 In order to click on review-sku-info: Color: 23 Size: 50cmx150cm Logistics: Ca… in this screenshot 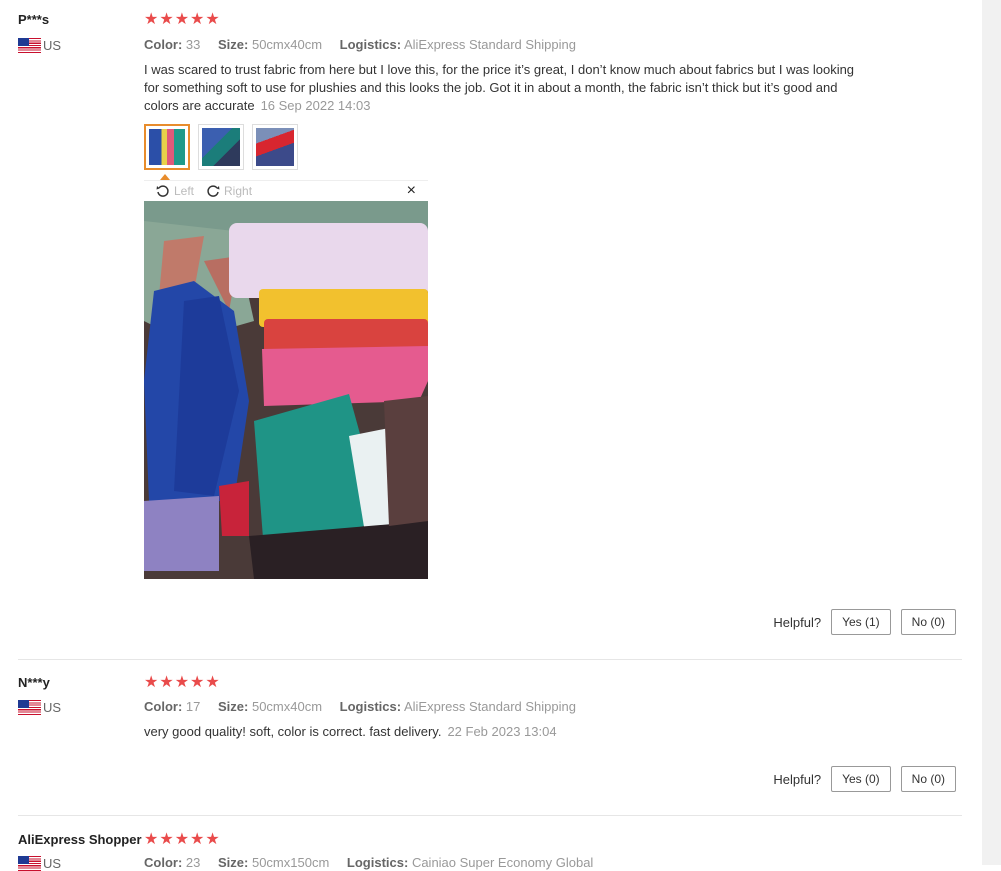, I will do `click(375, 862)`.